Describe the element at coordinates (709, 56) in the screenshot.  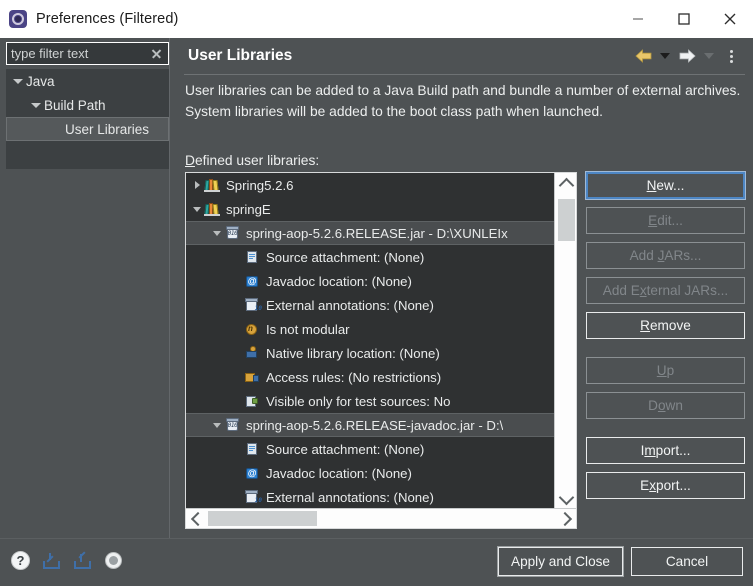
I see `forward-dropdown-chevron-down-icon` at that location.